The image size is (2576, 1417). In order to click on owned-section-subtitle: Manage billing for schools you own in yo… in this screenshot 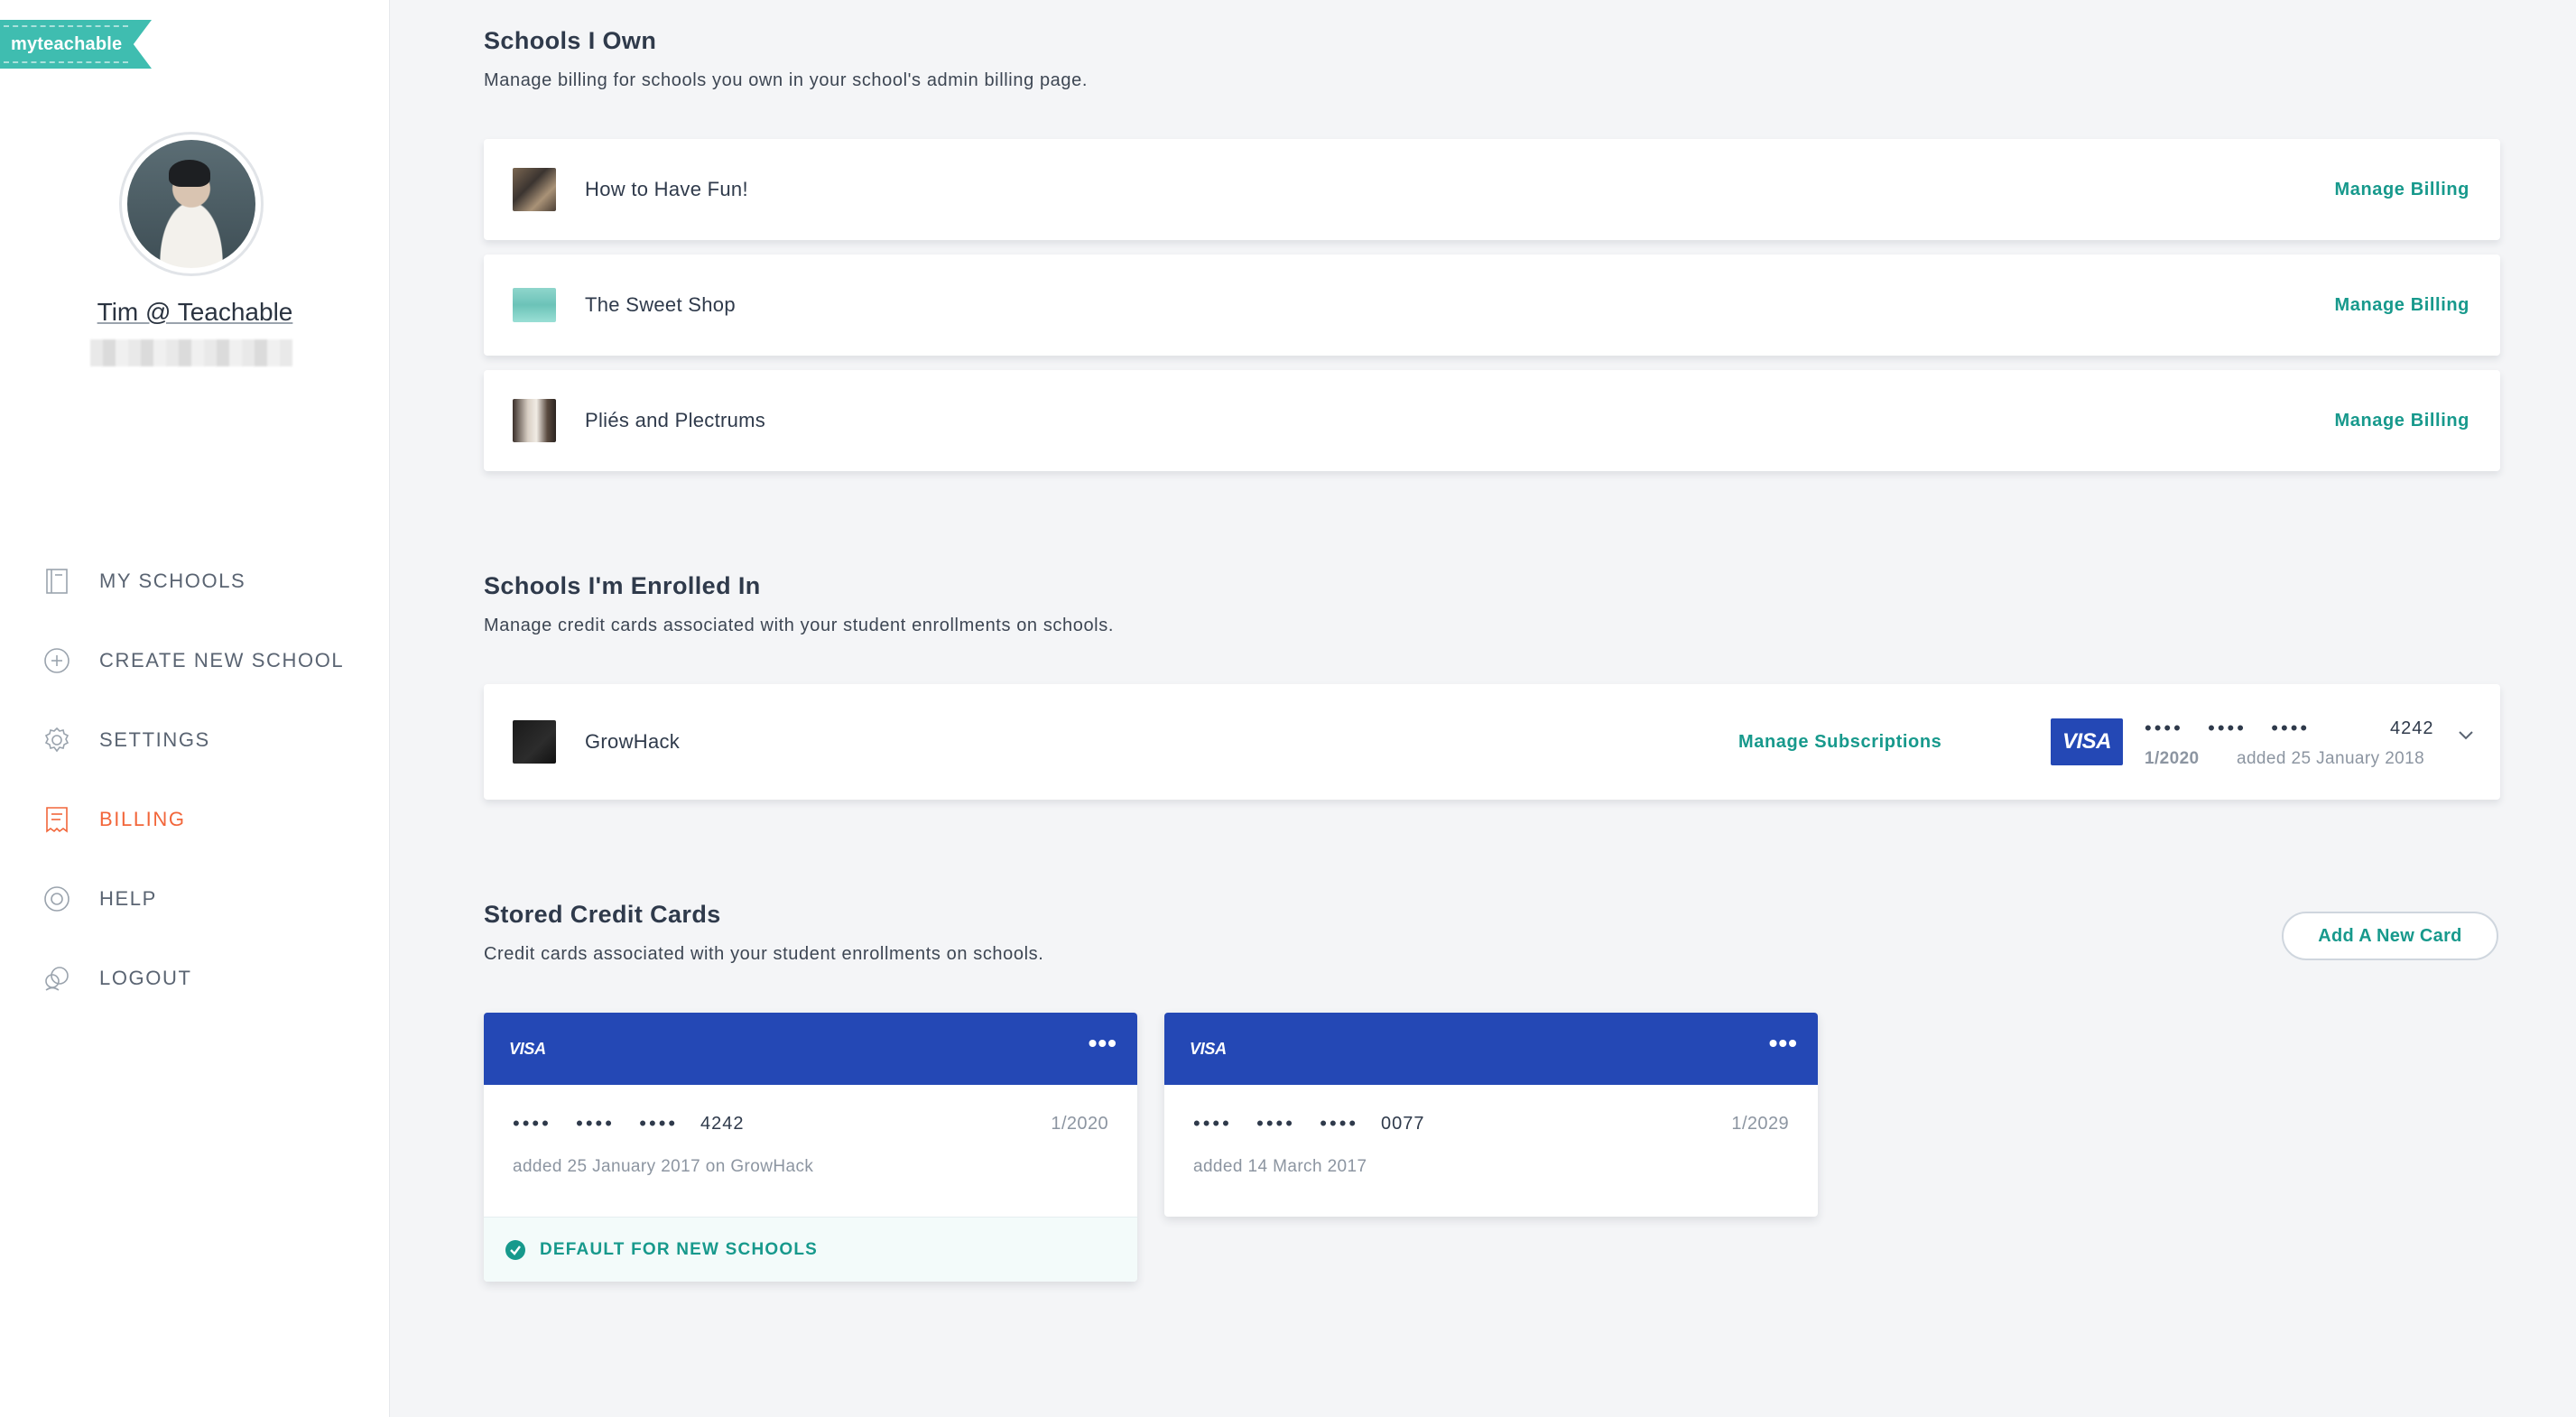, I will do `click(786, 80)`.